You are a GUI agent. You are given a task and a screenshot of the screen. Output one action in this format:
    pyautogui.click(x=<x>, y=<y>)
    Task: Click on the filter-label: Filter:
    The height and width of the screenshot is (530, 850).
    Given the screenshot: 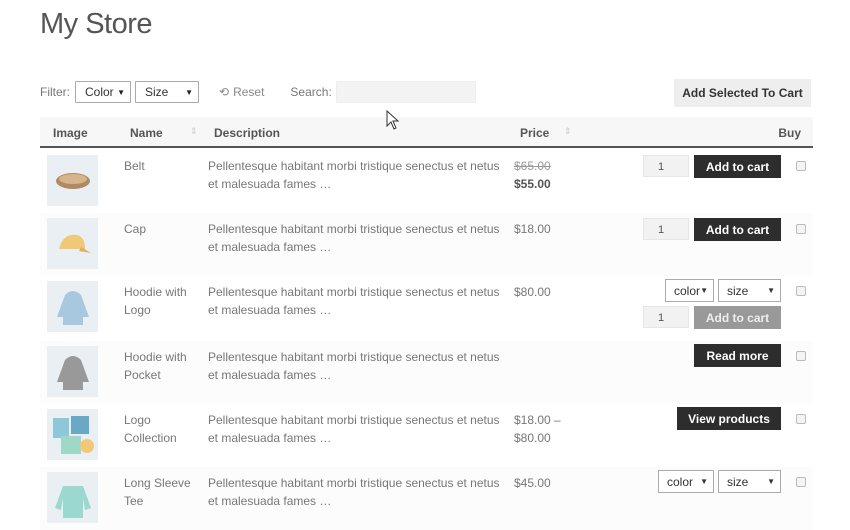 What is the action you would take?
    pyautogui.click(x=55, y=92)
    